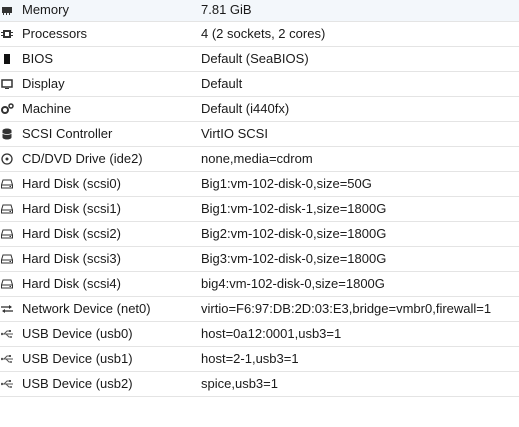 Image resolution: width=519 pixels, height=427 pixels. I want to click on hardware-value: Default (SeaBIOS), so click(255, 58).